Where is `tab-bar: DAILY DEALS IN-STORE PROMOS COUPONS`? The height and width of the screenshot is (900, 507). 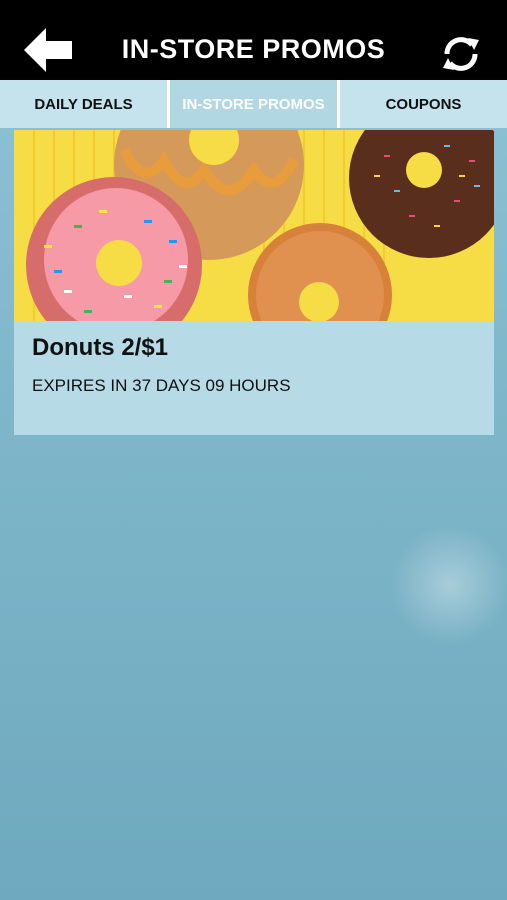 tab-bar: DAILY DEALS IN-STORE PROMOS COUPONS is located at coordinates (253, 104).